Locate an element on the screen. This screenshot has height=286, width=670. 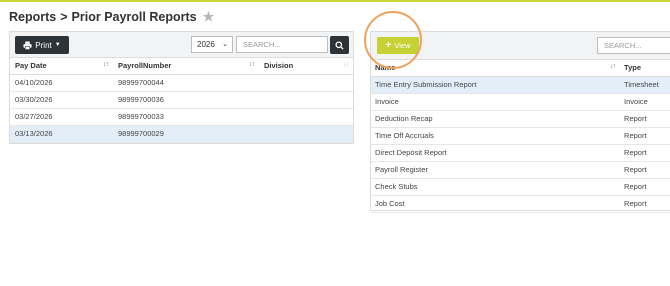
report-type-cell: Timesheet is located at coordinates (645, 85).